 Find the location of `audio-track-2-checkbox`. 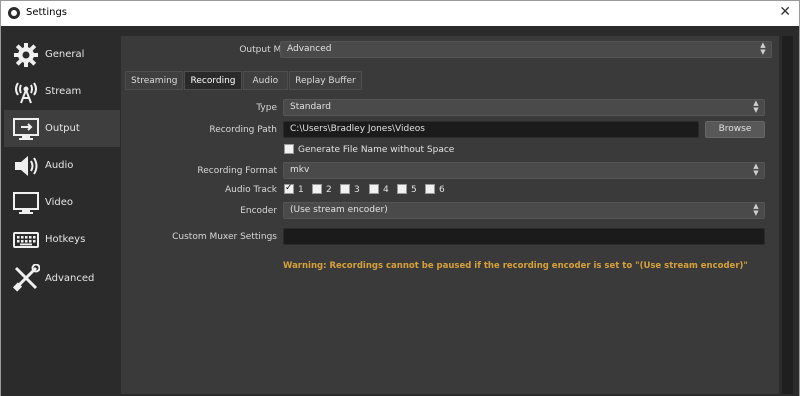

audio-track-2-checkbox is located at coordinates (317, 189).